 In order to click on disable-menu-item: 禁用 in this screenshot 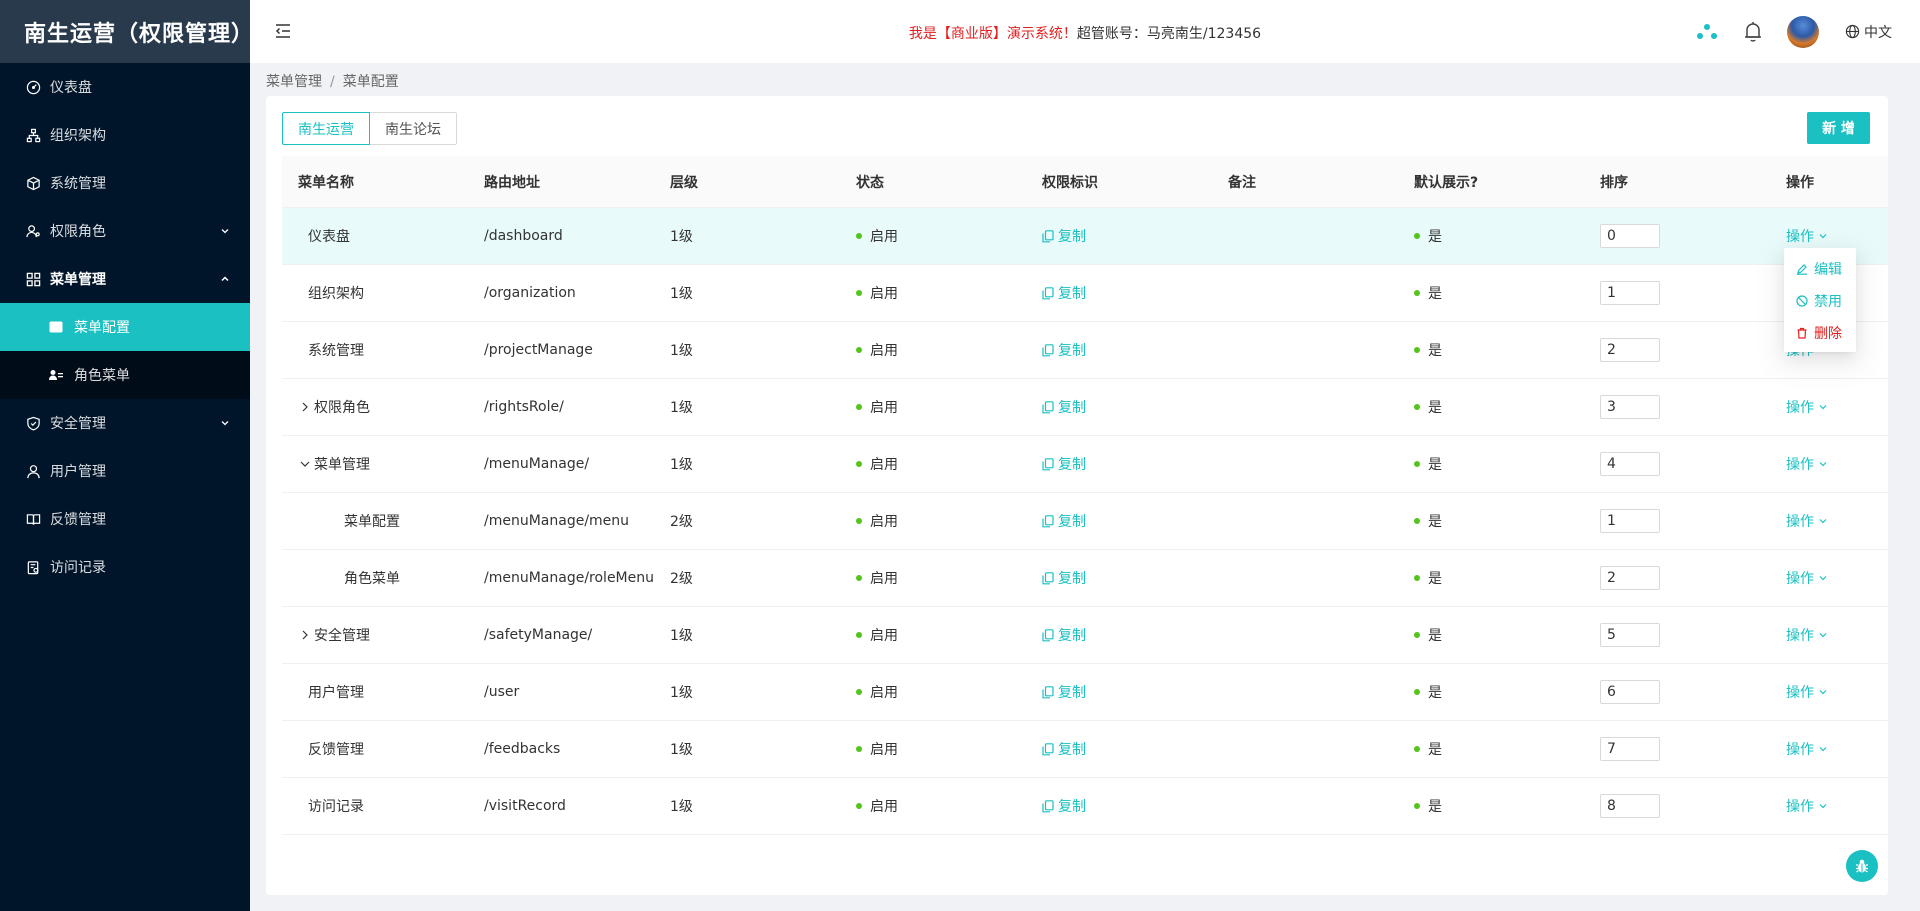, I will do `click(1820, 301)`.